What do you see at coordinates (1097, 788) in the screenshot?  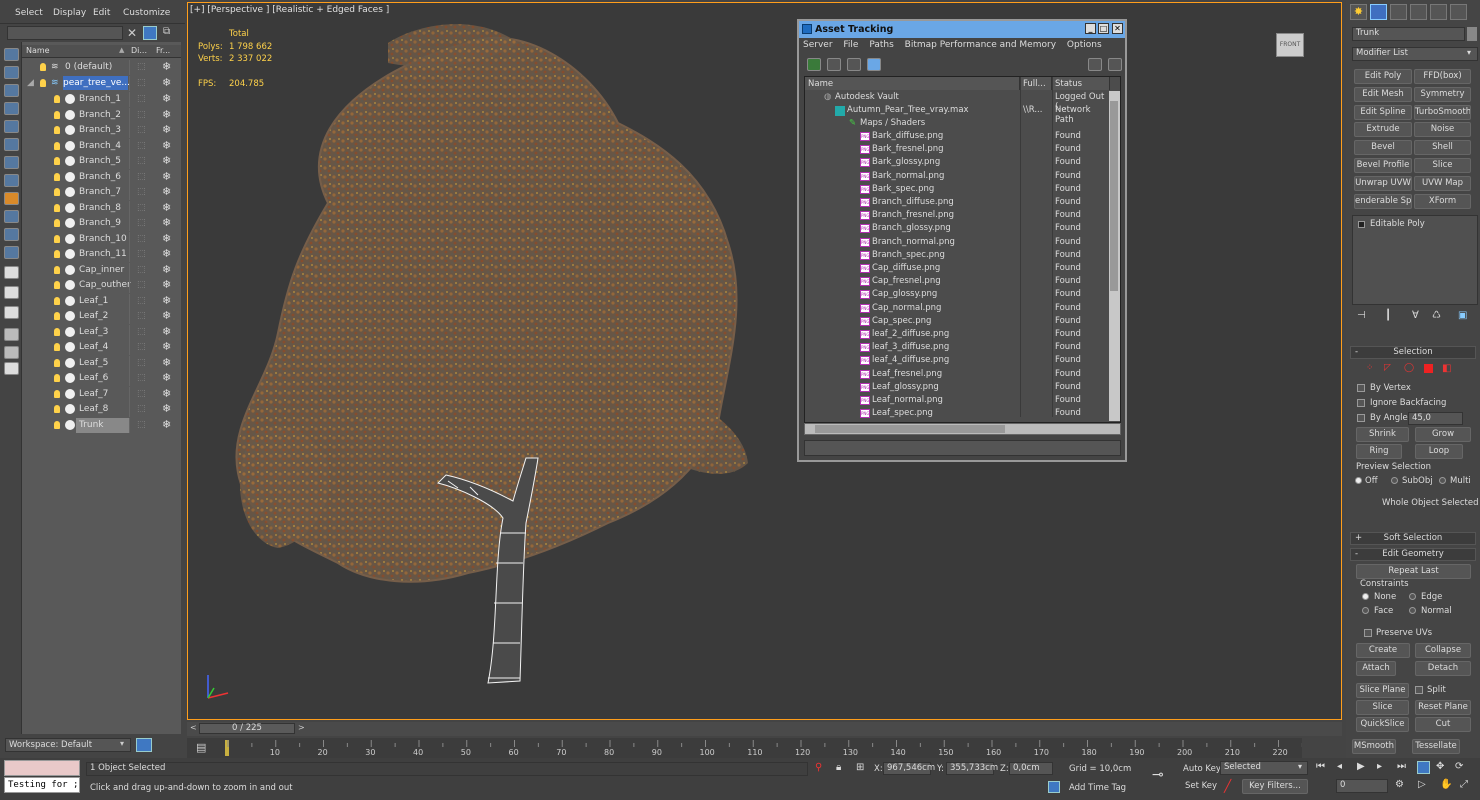 I see `add-time-tag: Add Time Tag` at bounding box center [1097, 788].